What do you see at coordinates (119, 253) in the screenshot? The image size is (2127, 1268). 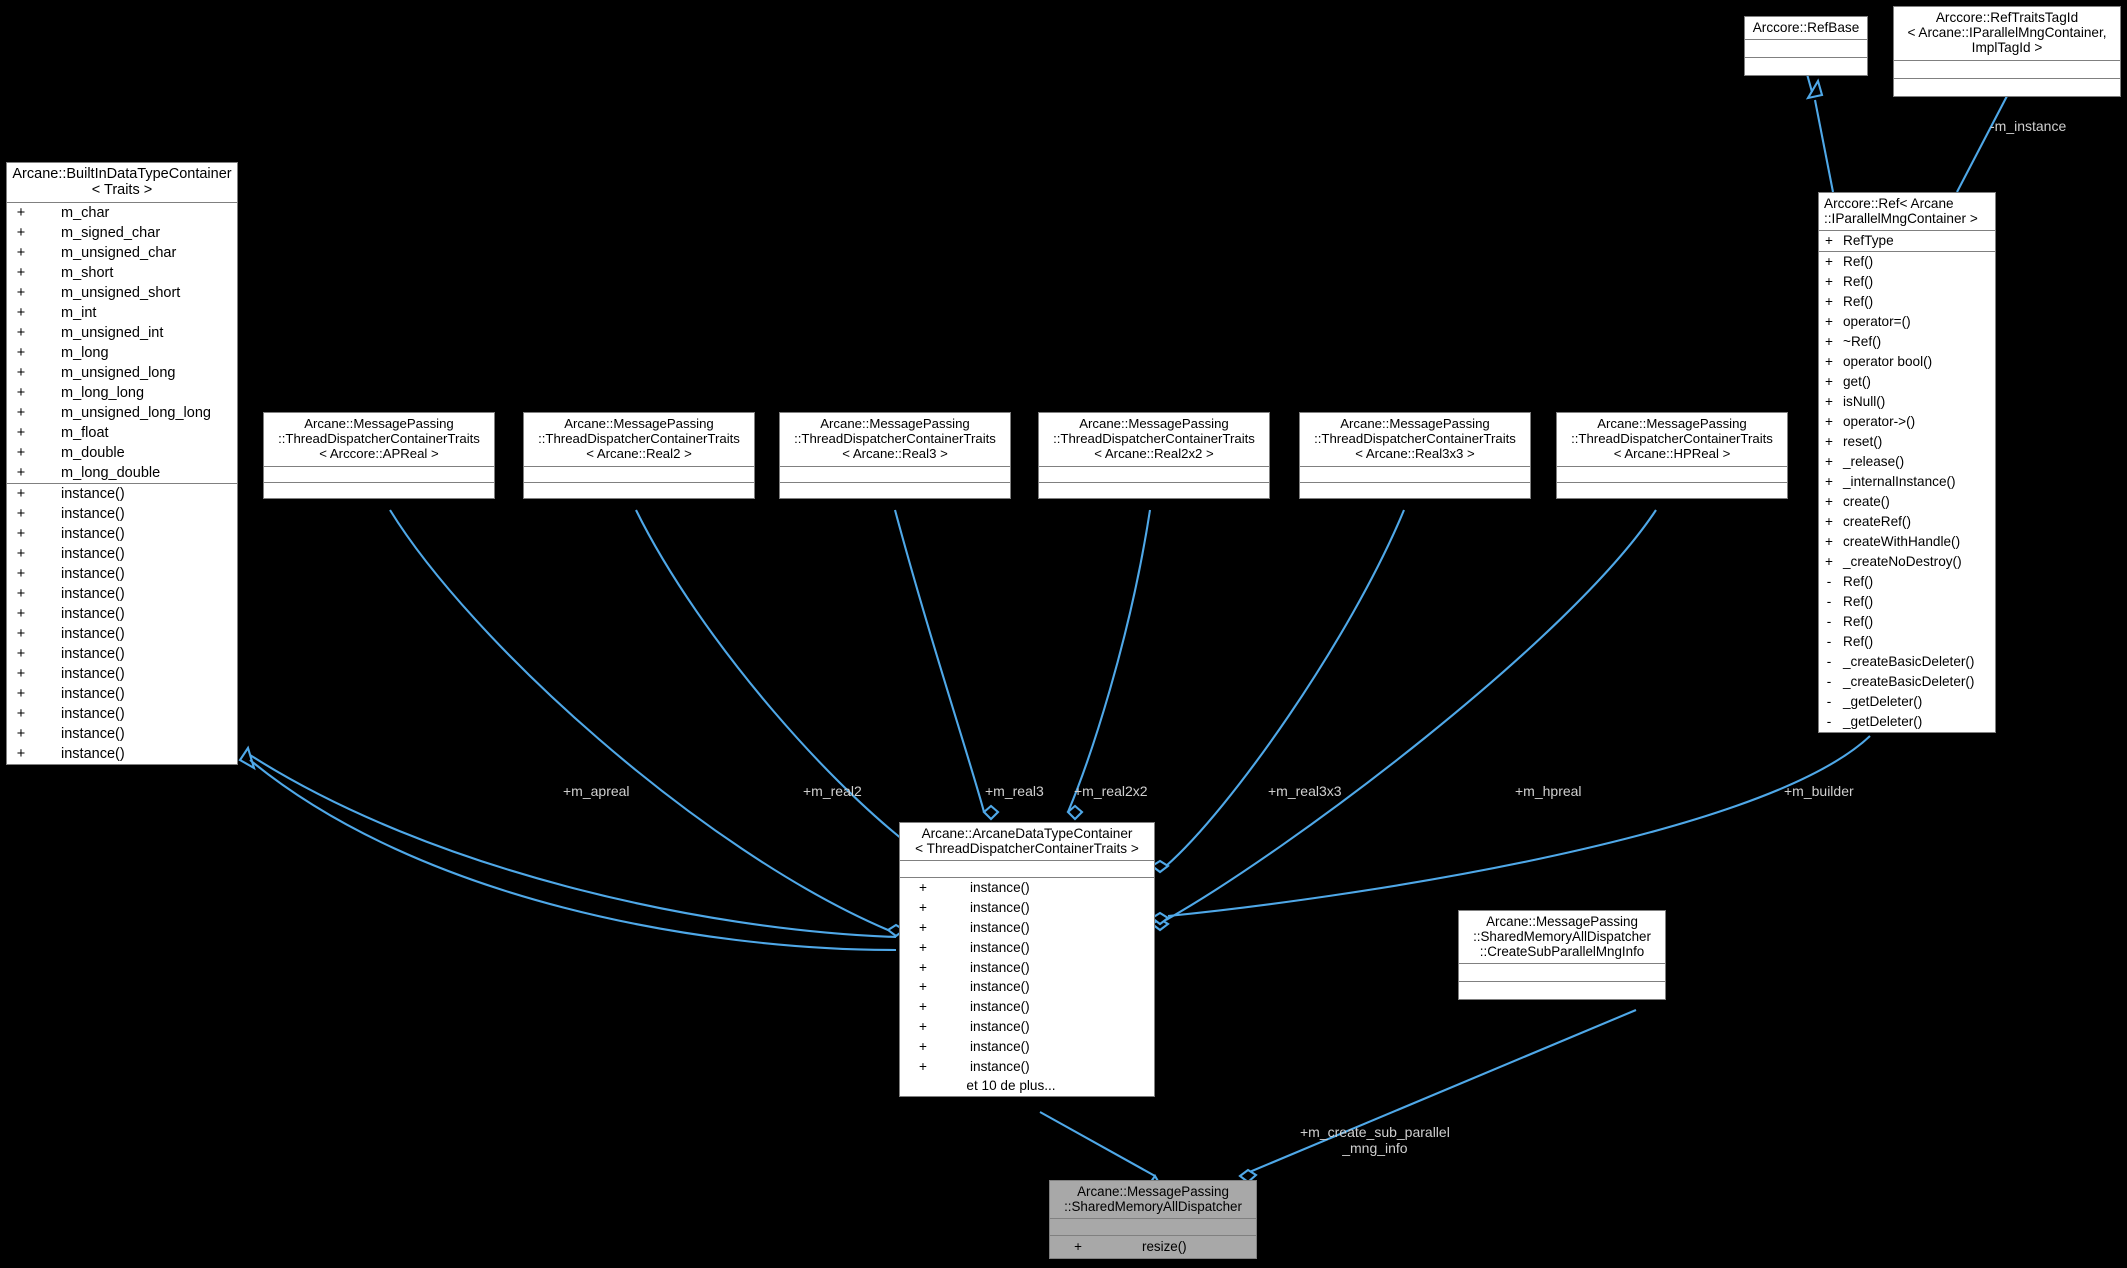 I see `member-name: m_unsigned_char` at bounding box center [119, 253].